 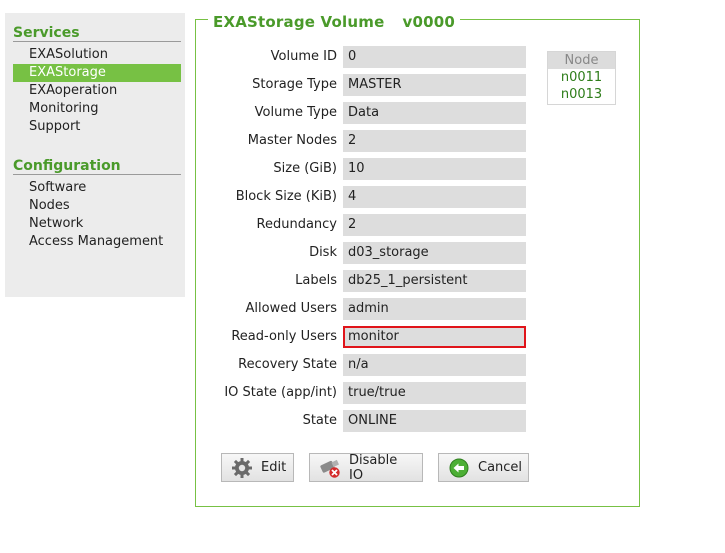 What do you see at coordinates (97, 224) in the screenshot?
I see `sidebar-item-network: Network` at bounding box center [97, 224].